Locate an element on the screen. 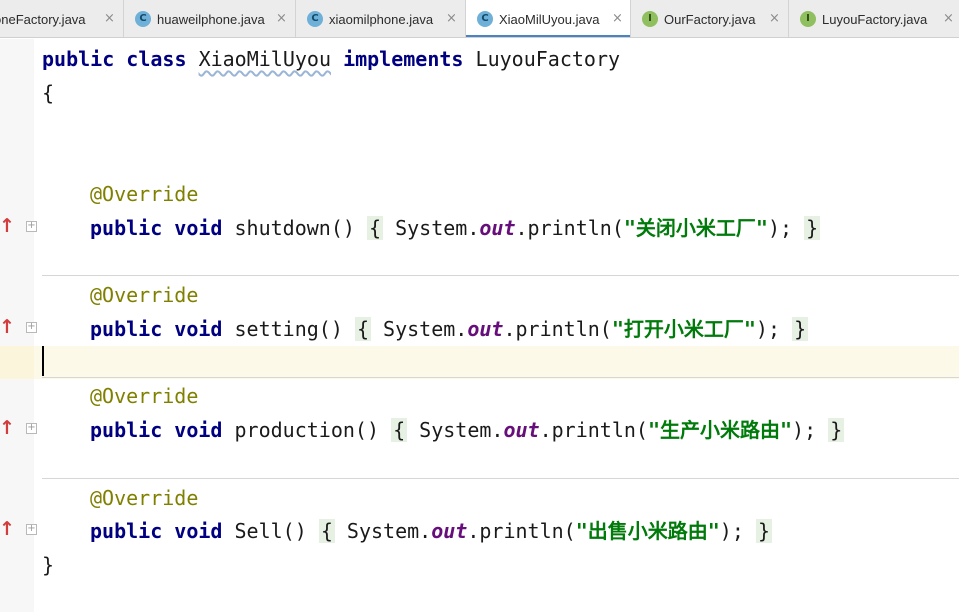 The height and width of the screenshot is (612, 959). method-name: Sell() is located at coordinates (271, 531).